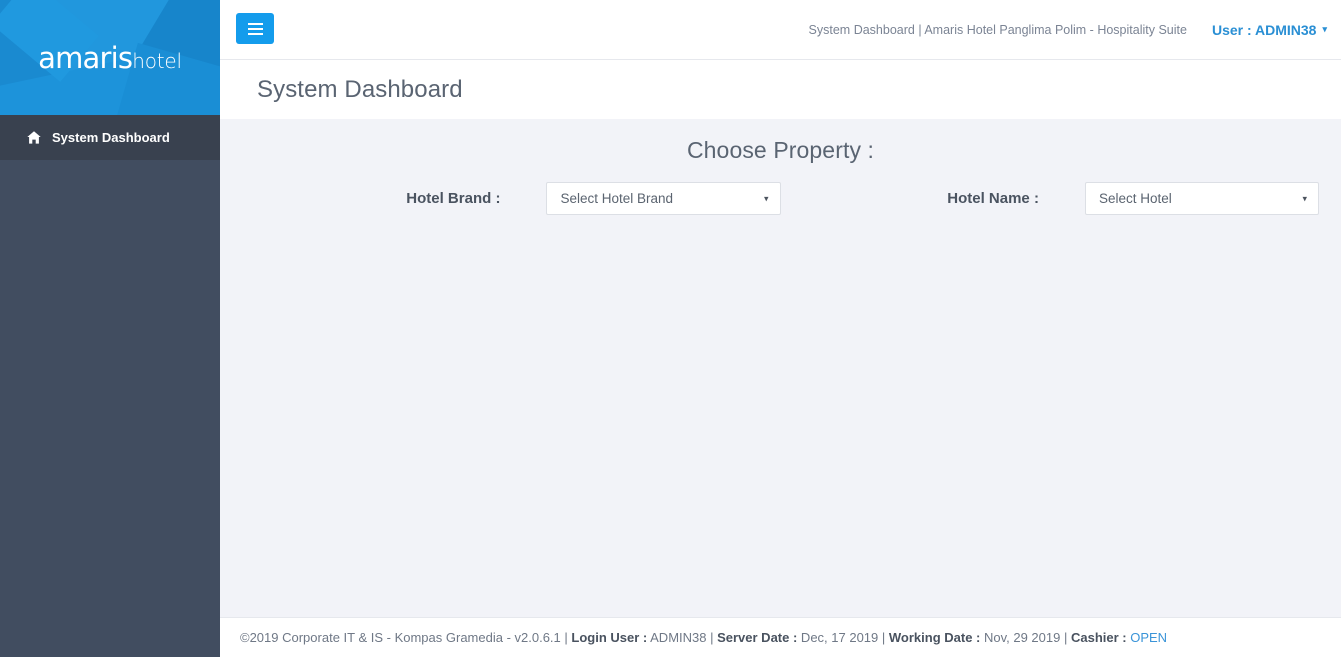  What do you see at coordinates (616, 198) in the screenshot?
I see `hotel-brand-select-value: Select Hotel Brand` at bounding box center [616, 198].